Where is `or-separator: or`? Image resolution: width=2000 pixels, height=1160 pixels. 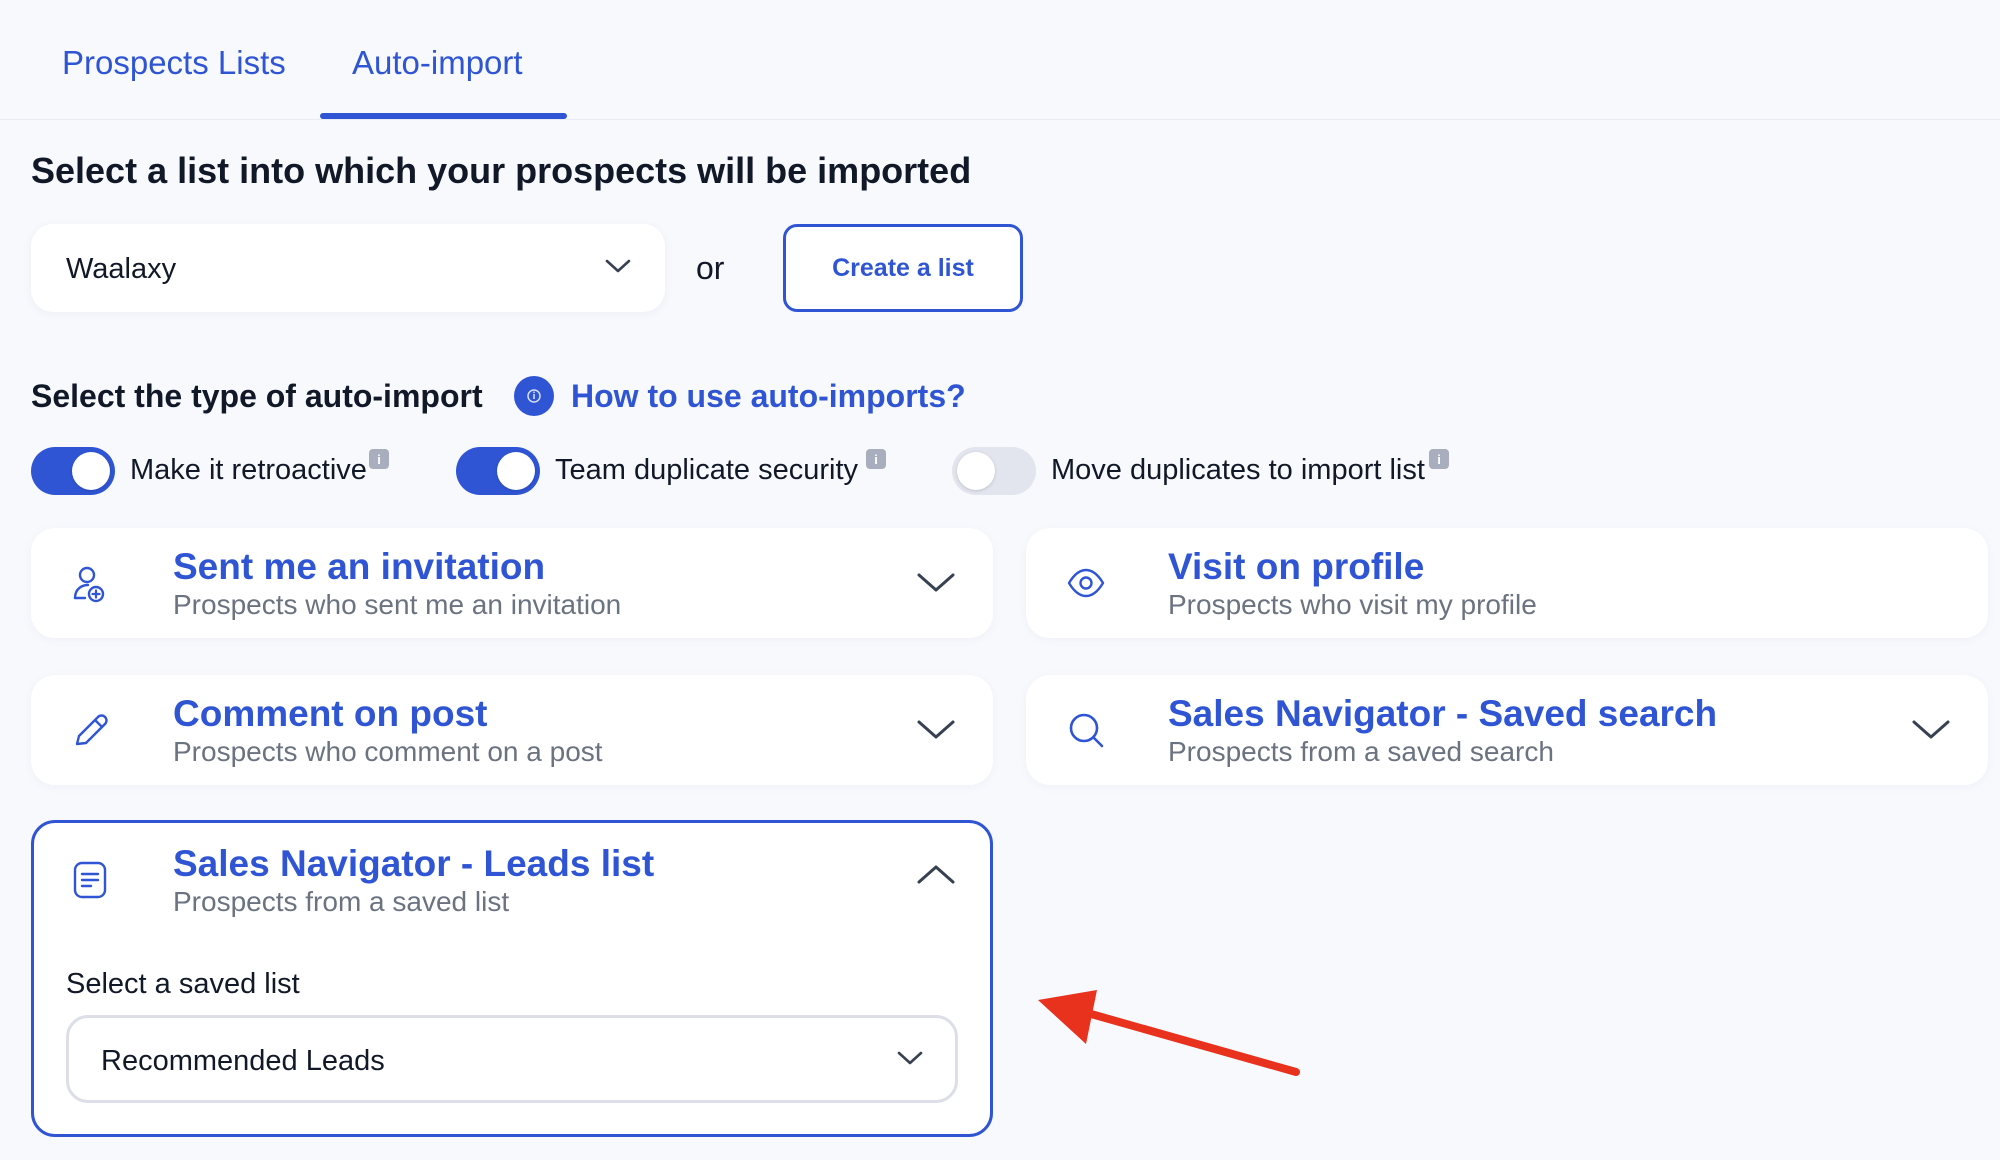 or-separator: or is located at coordinates (710, 268).